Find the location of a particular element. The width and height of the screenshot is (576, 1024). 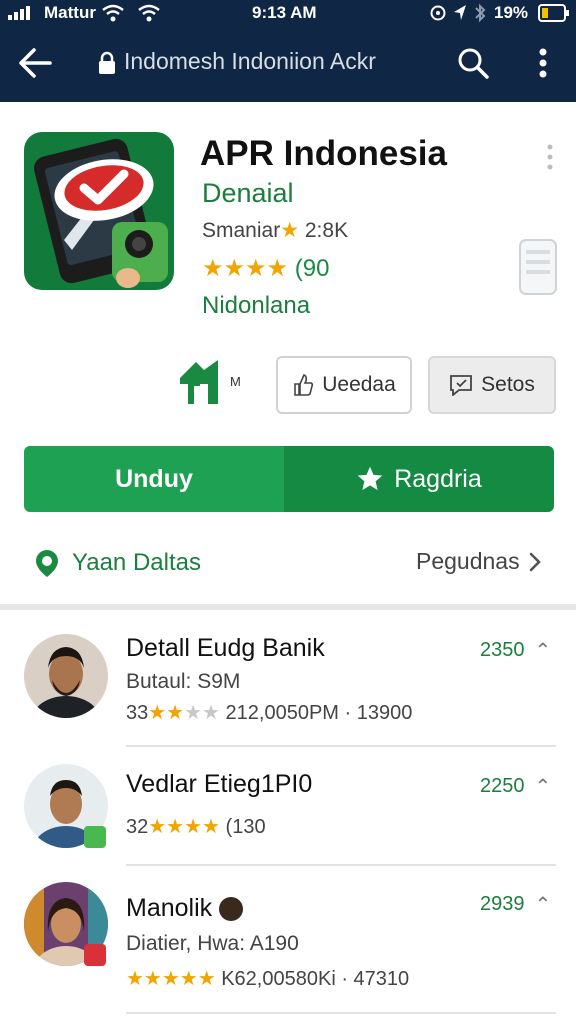

count-value: 2250 is located at coordinates (502, 786).